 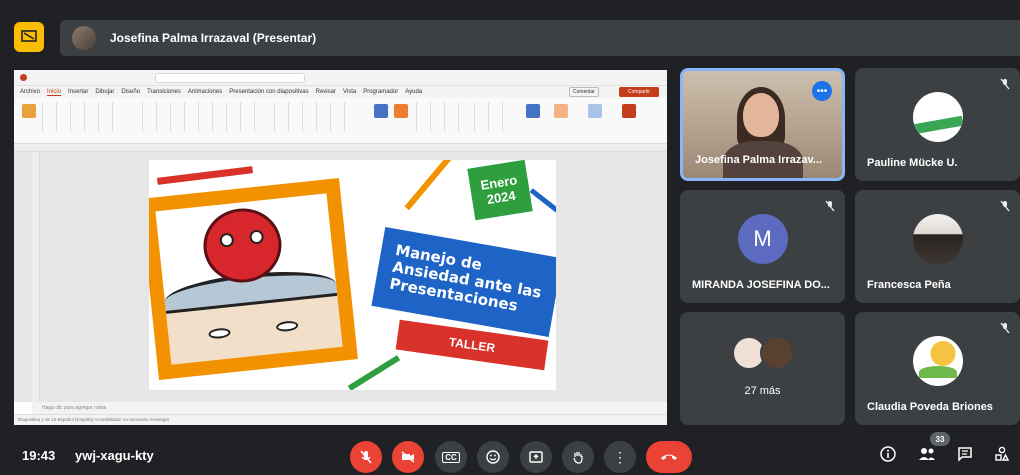 I want to click on presenter-avatar, so click(x=84, y=38).